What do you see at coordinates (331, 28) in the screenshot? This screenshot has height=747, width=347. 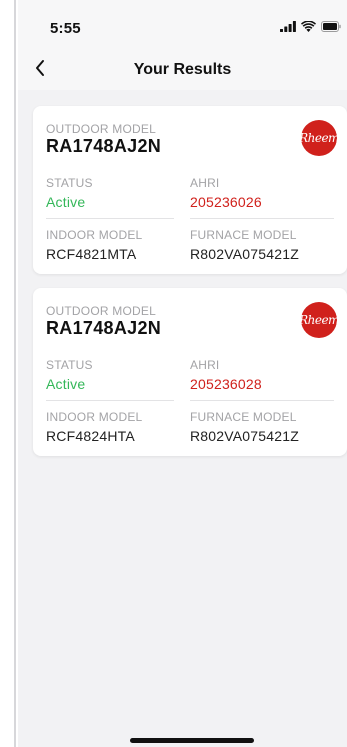 I see `battery-icon` at bounding box center [331, 28].